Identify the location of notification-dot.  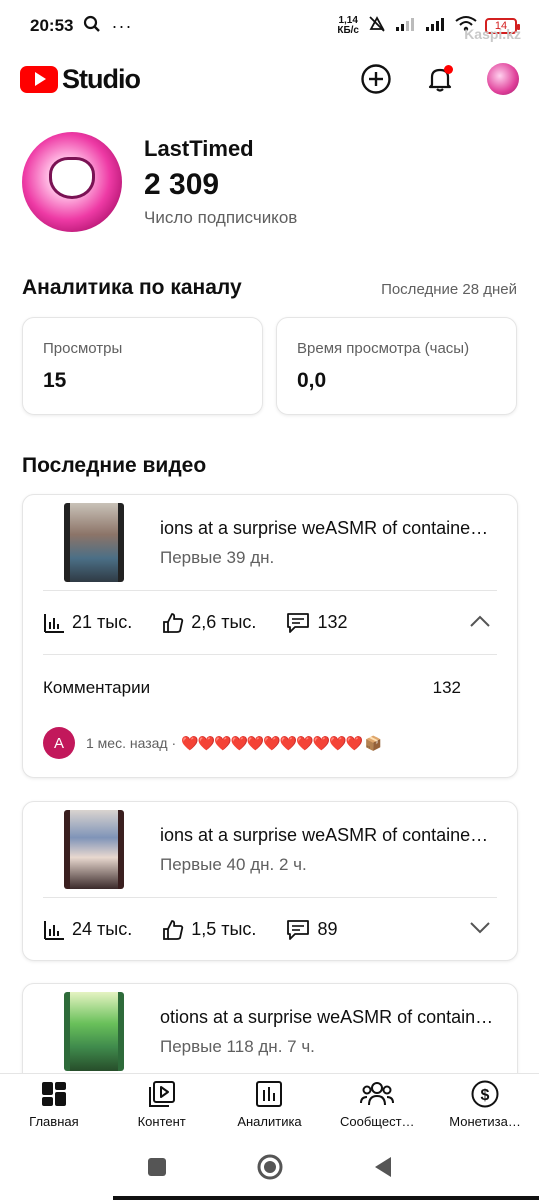
(448, 69).